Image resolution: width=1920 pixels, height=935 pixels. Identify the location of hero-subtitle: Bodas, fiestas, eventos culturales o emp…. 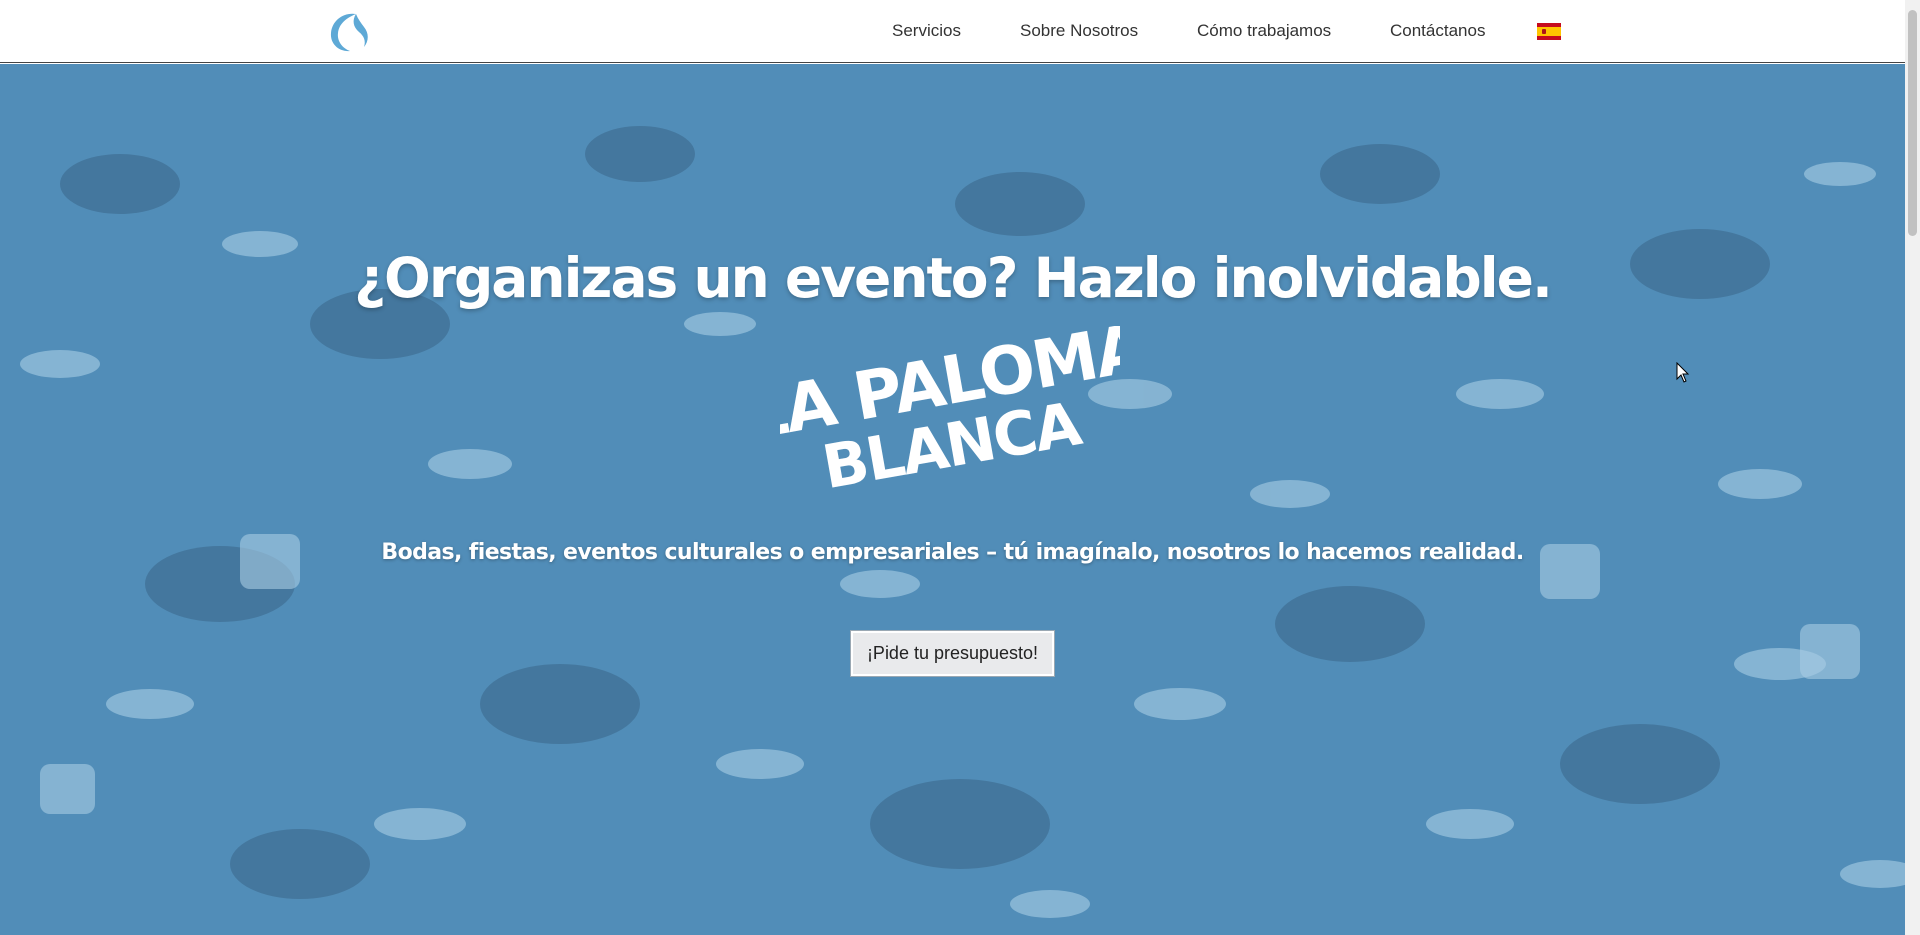
(952, 552).